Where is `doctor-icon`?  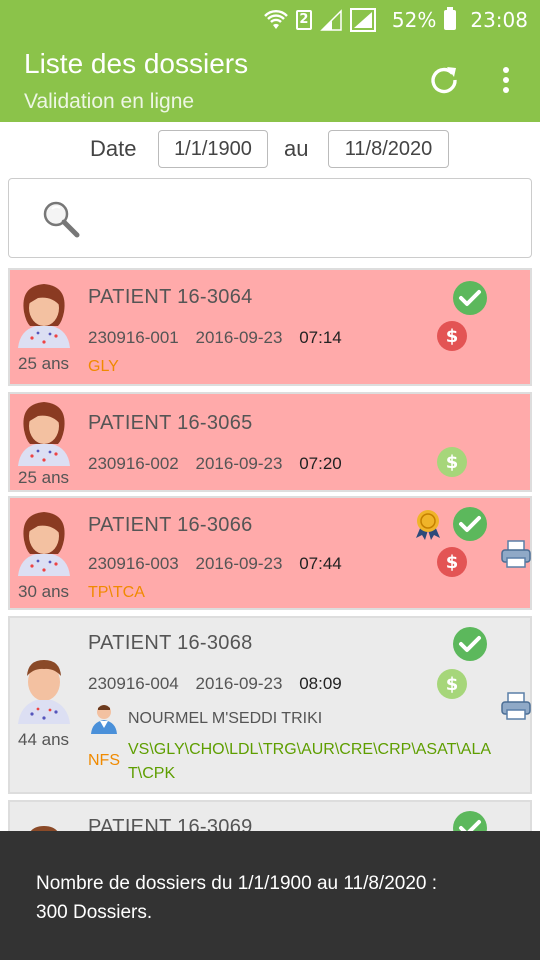
doctor-icon is located at coordinates (104, 719).